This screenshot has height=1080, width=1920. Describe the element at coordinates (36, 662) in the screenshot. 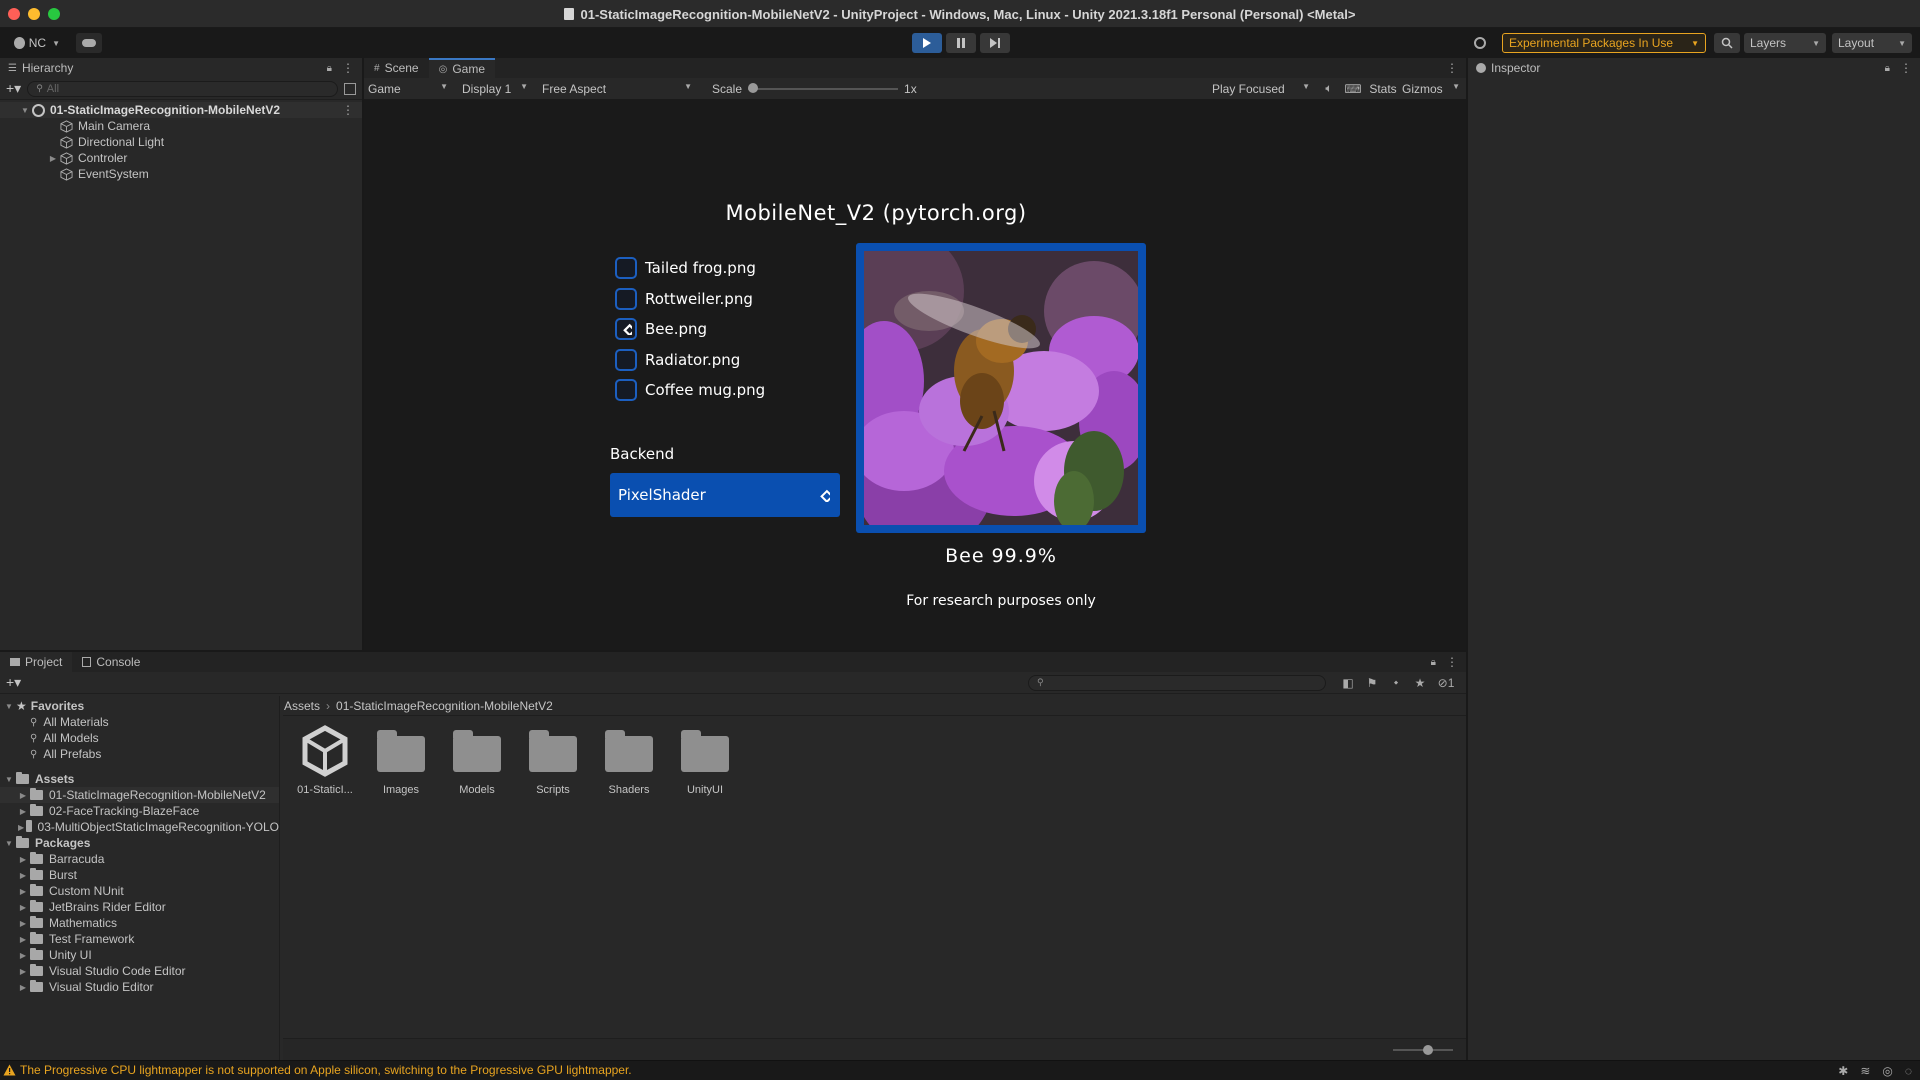

I see `tab-project: Project` at that location.